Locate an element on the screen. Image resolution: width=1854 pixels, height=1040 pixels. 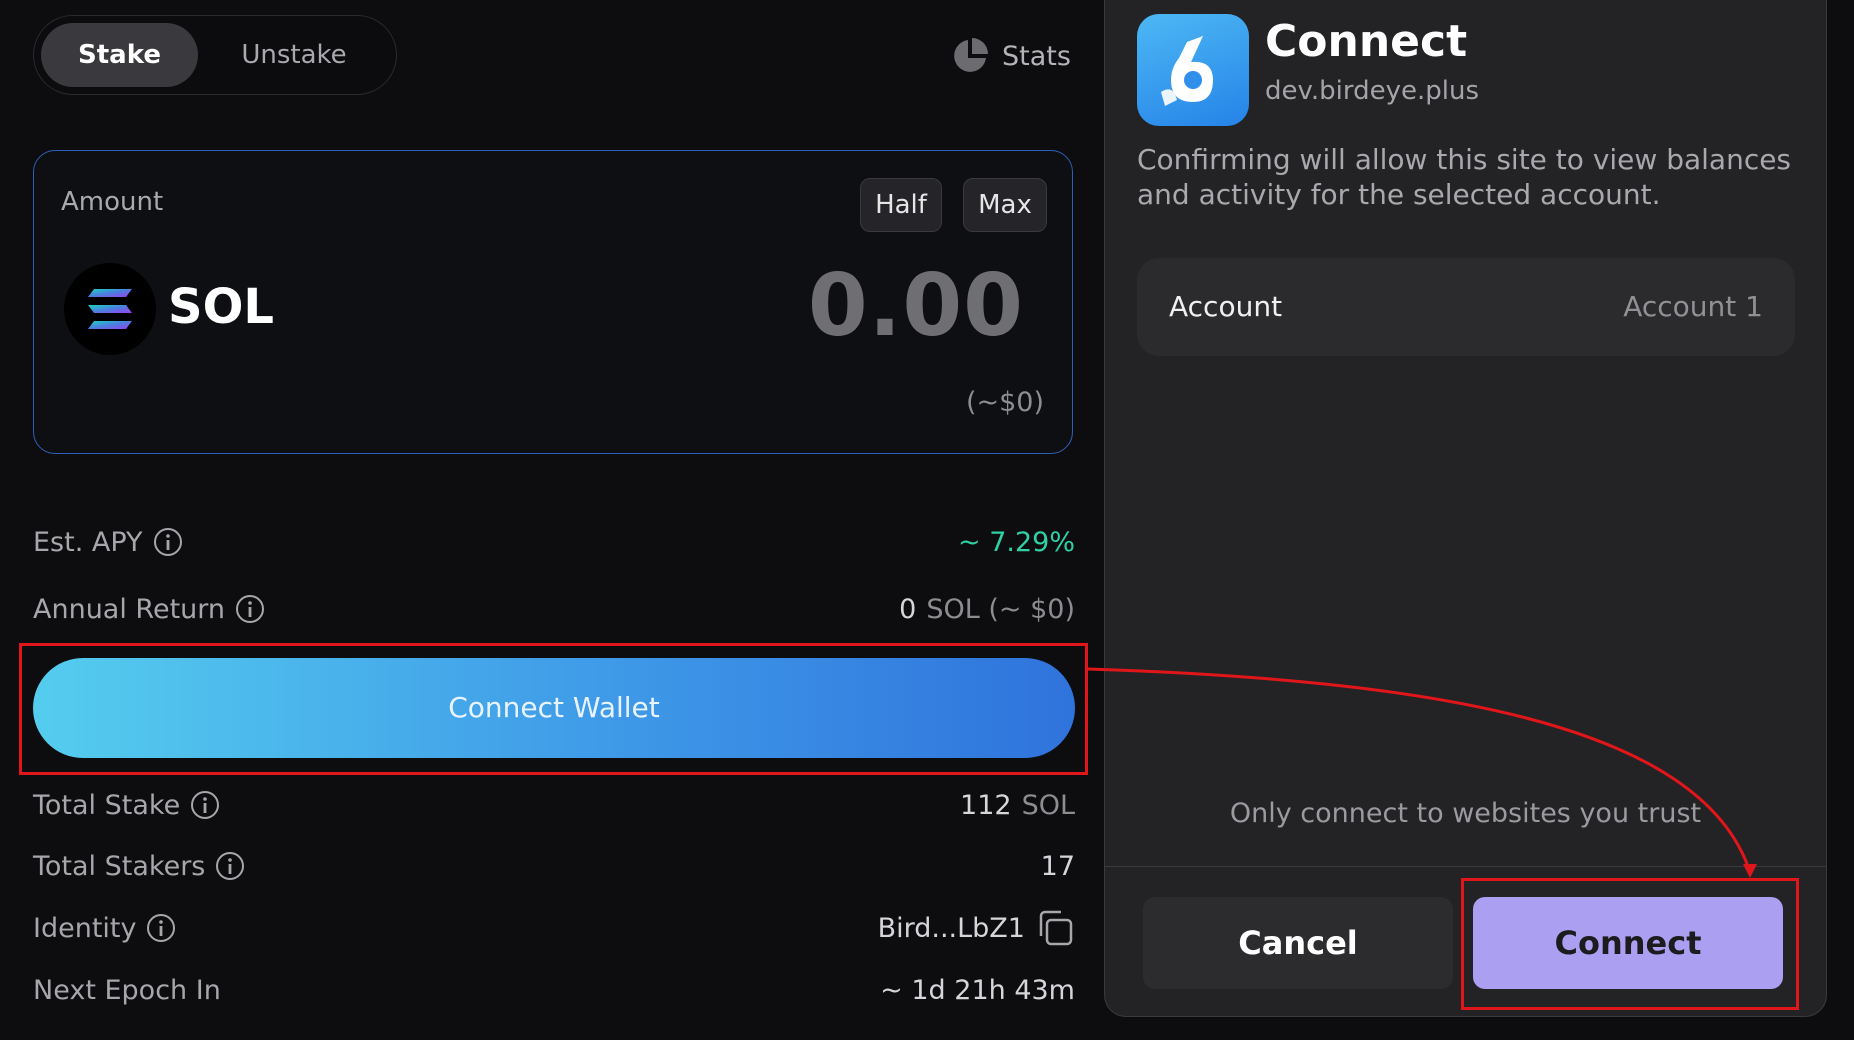
account-label: Account is located at coordinates (1226, 306).